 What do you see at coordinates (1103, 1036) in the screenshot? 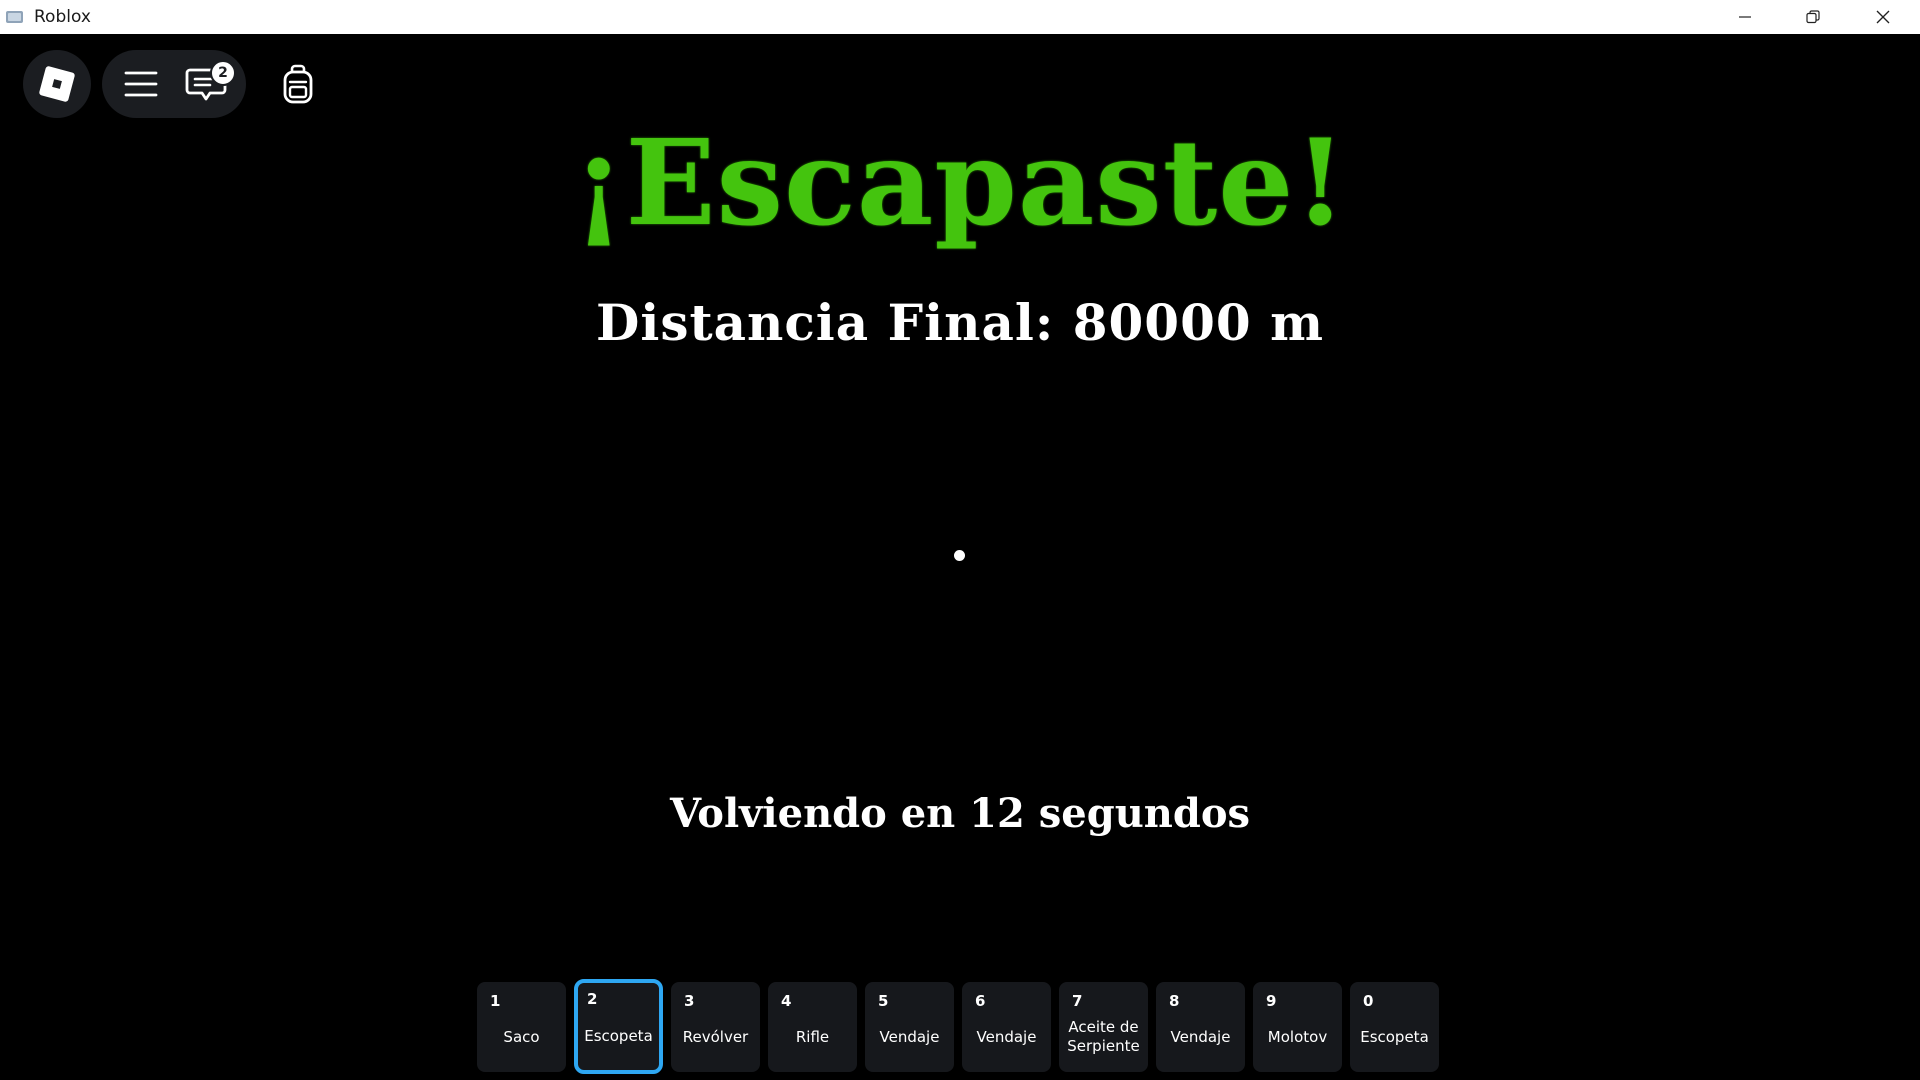
I see `slot-item-label: Aceite de Serpiente` at bounding box center [1103, 1036].